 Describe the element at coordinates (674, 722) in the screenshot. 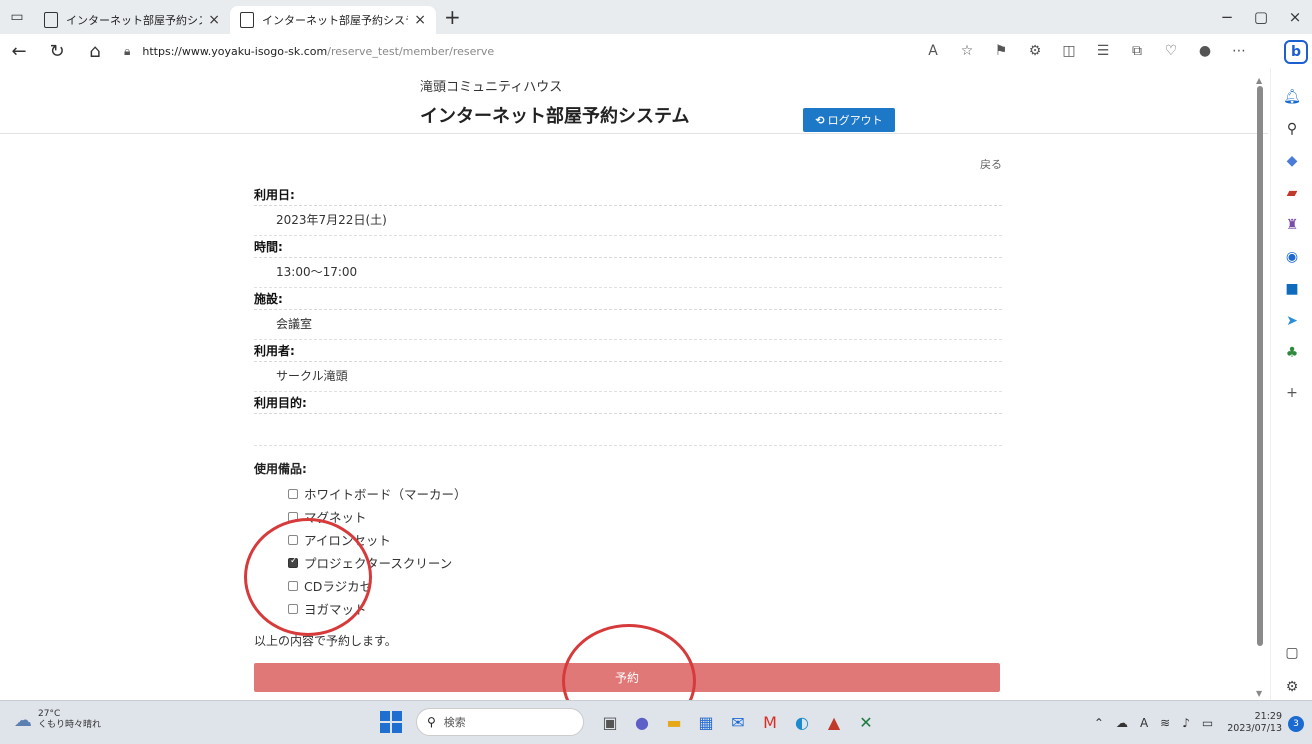

I see `file-explorer-icon: ▬` at that location.